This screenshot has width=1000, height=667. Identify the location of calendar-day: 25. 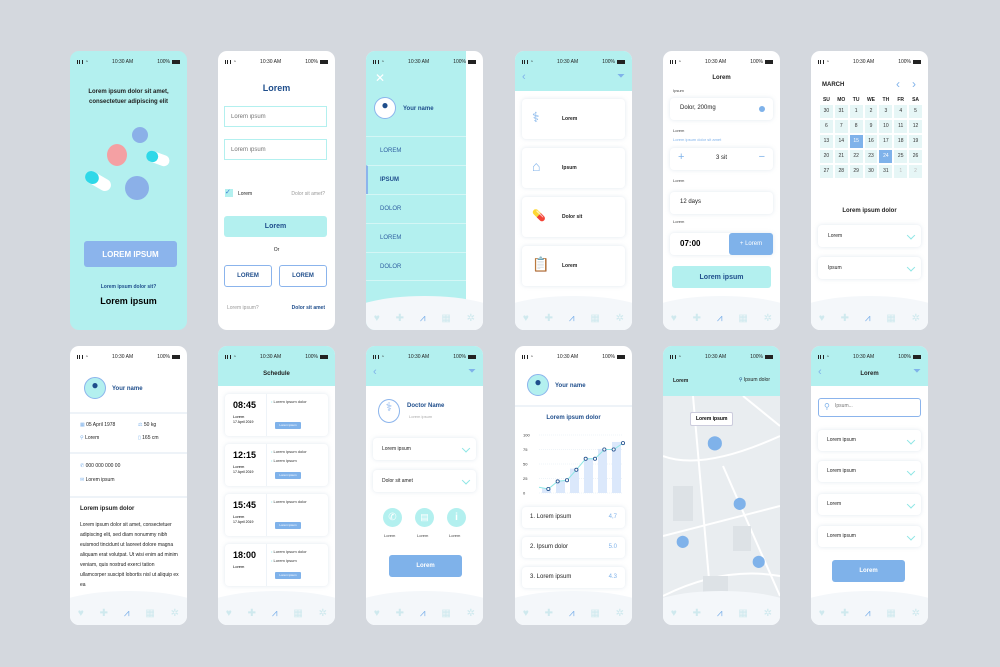
(901, 156).